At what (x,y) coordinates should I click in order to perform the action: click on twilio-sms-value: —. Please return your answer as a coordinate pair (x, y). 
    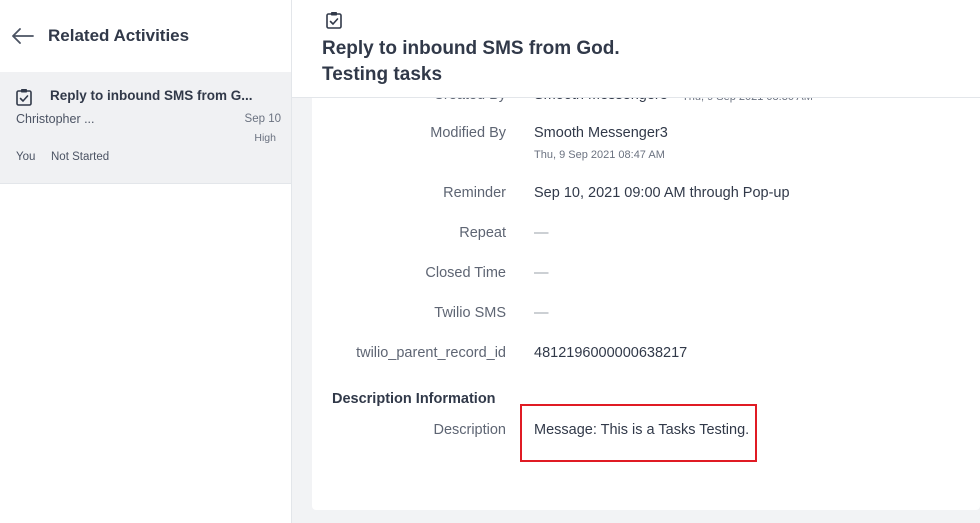
    Looking at the image, I should click on (541, 313).